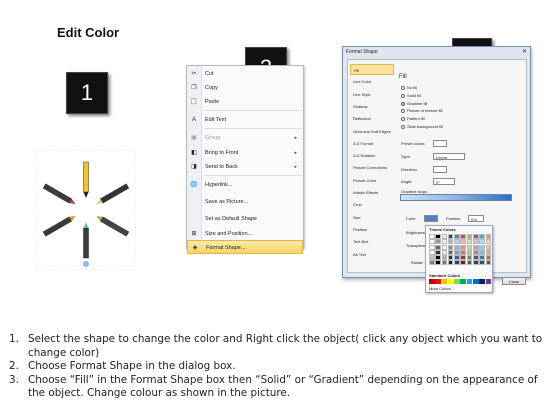 This screenshot has height=420, width=560. Describe the element at coordinates (372, 192) in the screenshot. I see `category-artistic-effects: Artistic Effects` at that location.